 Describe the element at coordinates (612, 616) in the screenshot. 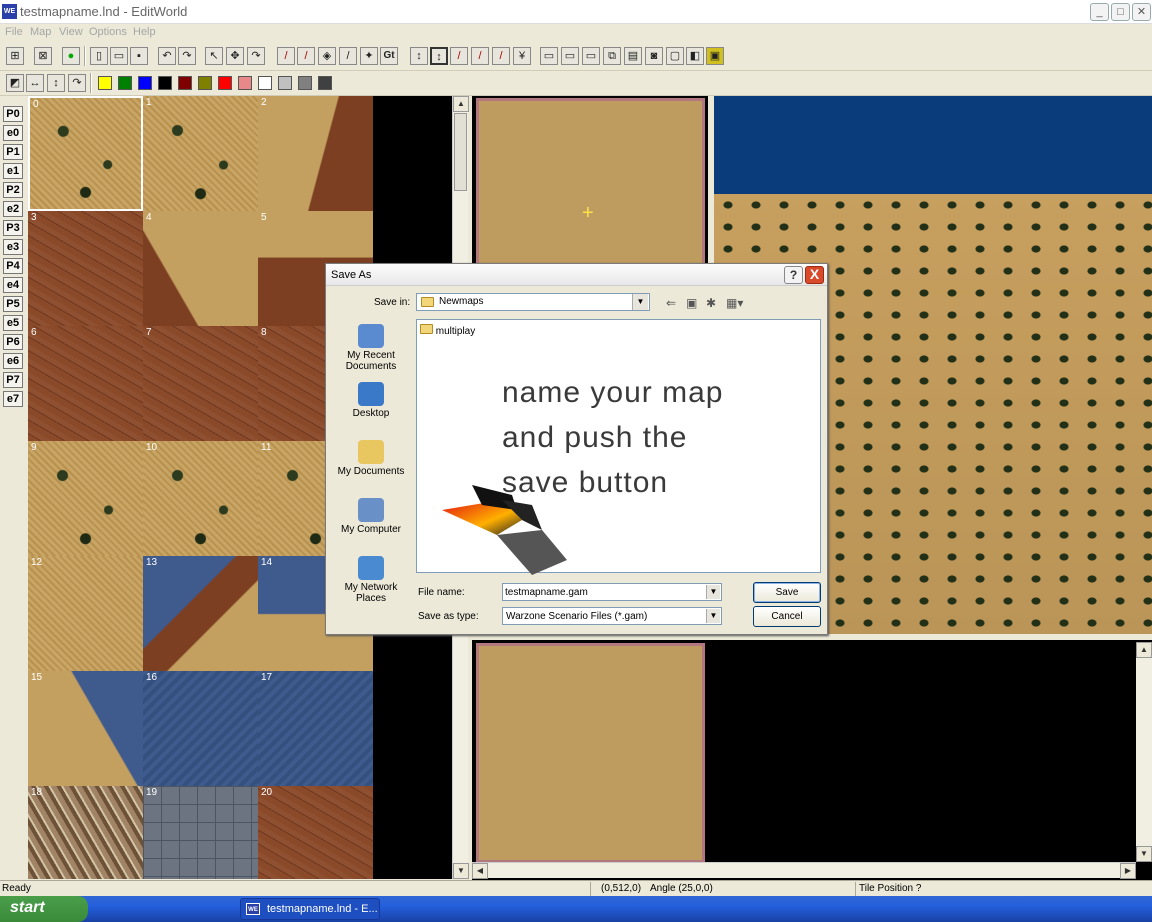

I see `save-type-dropdown: Warzone Scenario Files (*.gam) ▼` at that location.